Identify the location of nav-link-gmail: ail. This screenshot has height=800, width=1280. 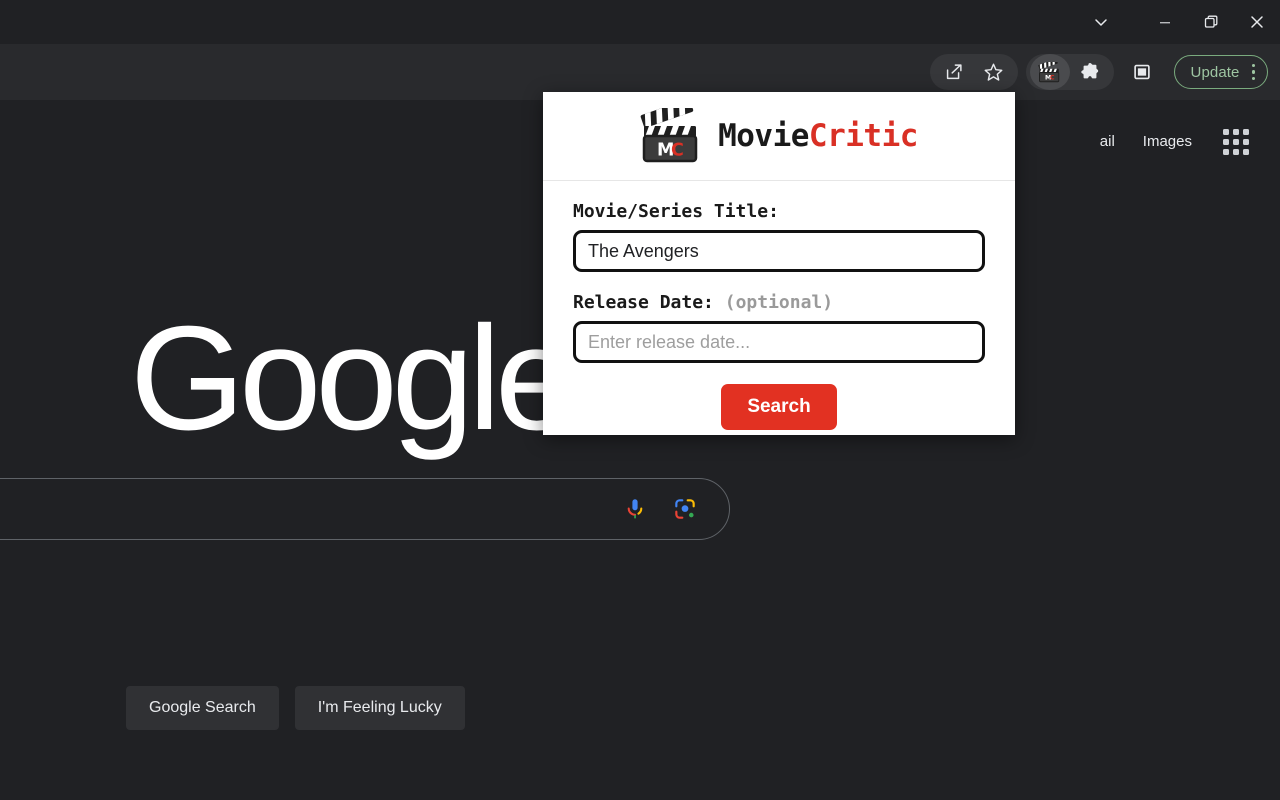
(1107, 142).